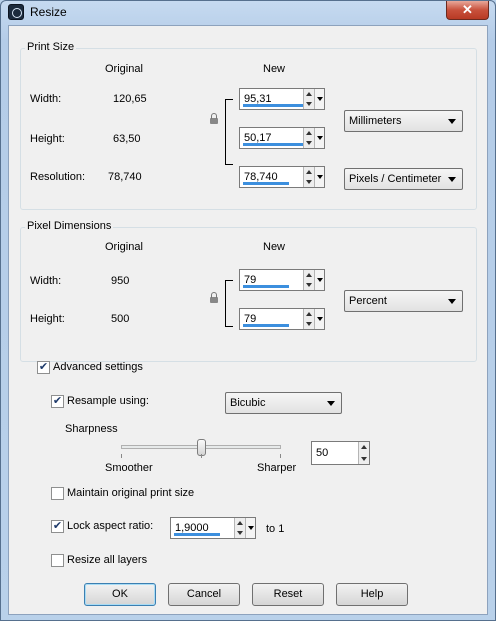 The height and width of the screenshot is (621, 496). Describe the element at coordinates (57, 560) in the screenshot. I see `resize-all-layers-checkbox` at that location.